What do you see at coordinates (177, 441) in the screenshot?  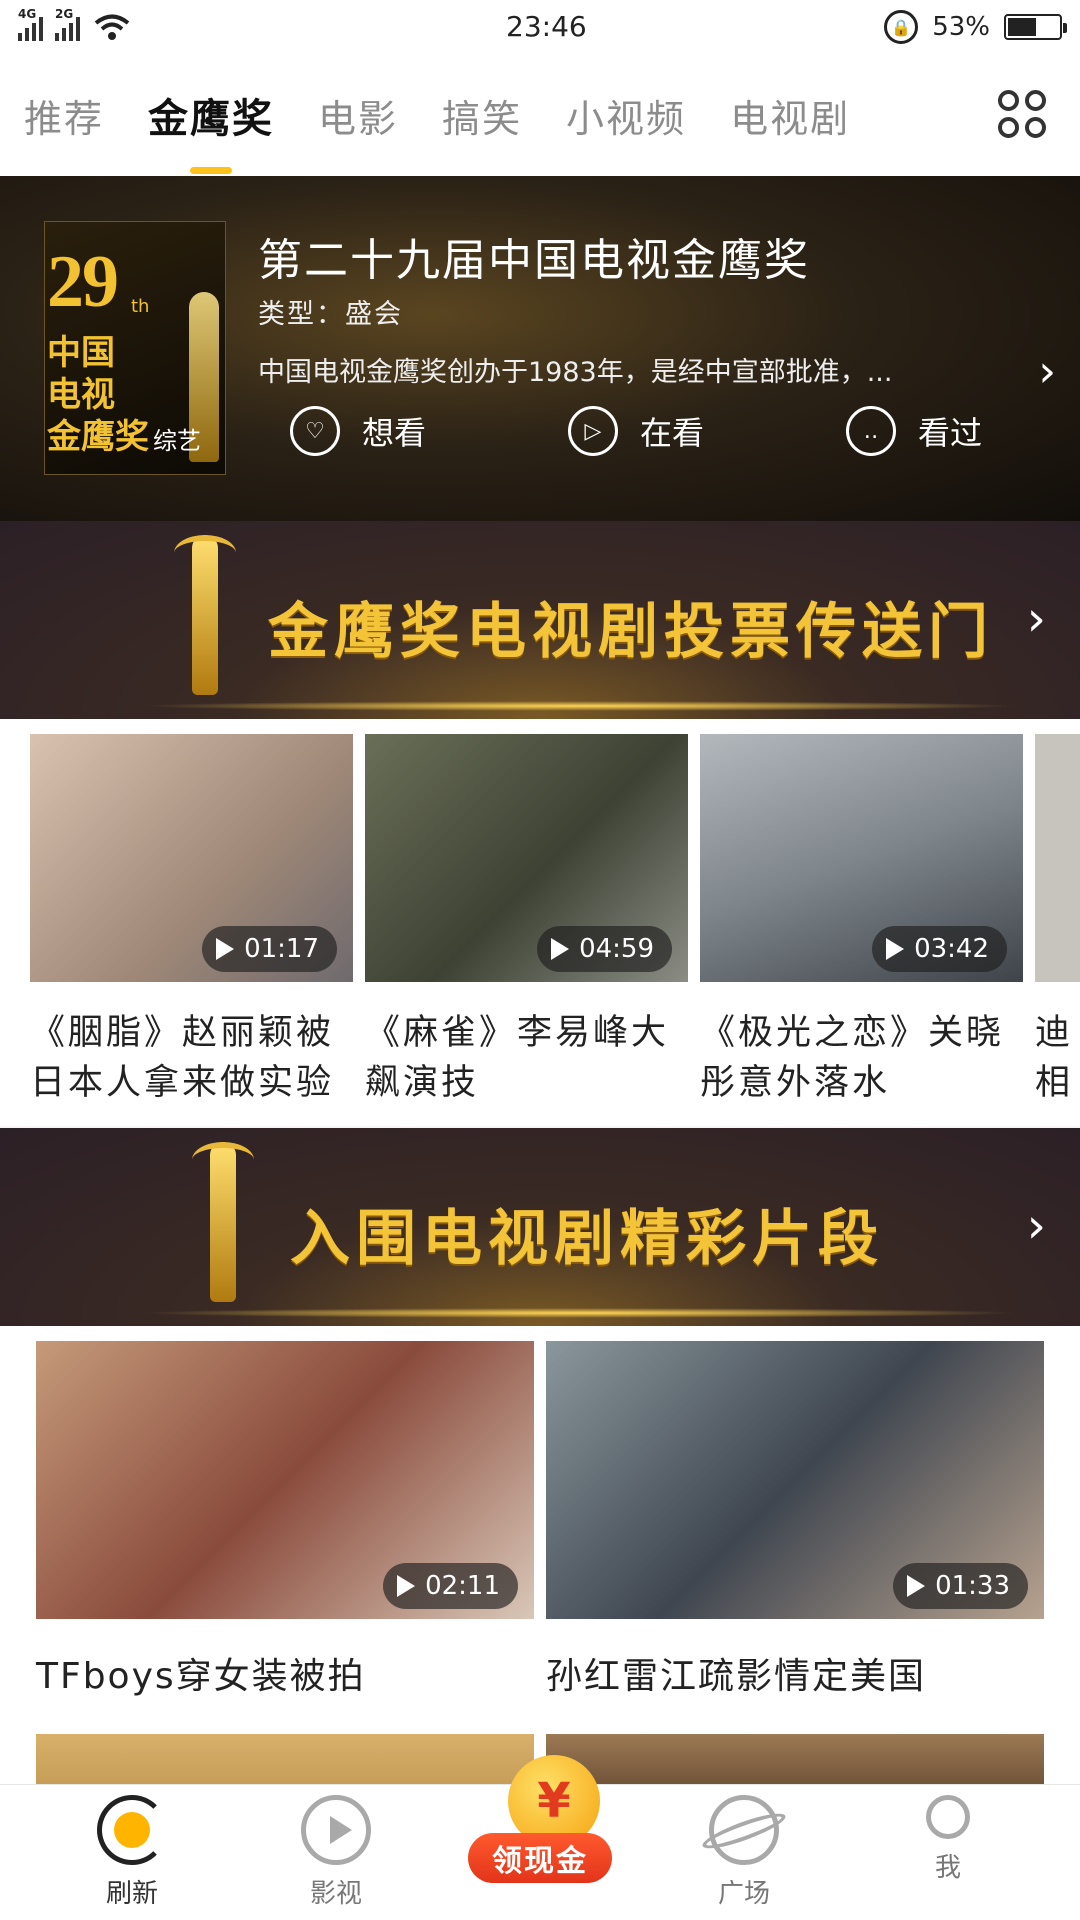 I see `poster-tag: 综艺` at bounding box center [177, 441].